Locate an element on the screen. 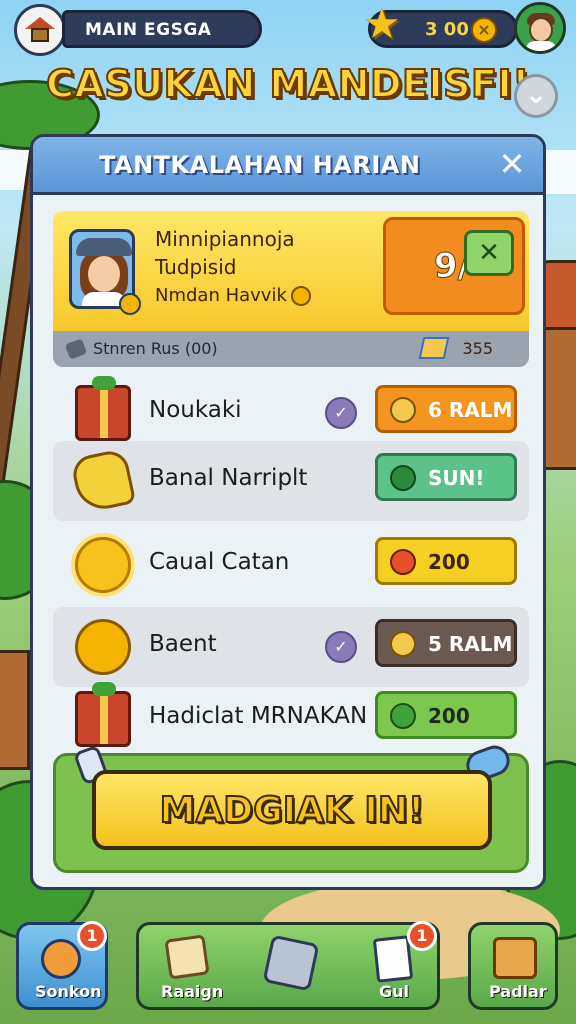  challenge-label: Banal Narriplt is located at coordinates (228, 478).